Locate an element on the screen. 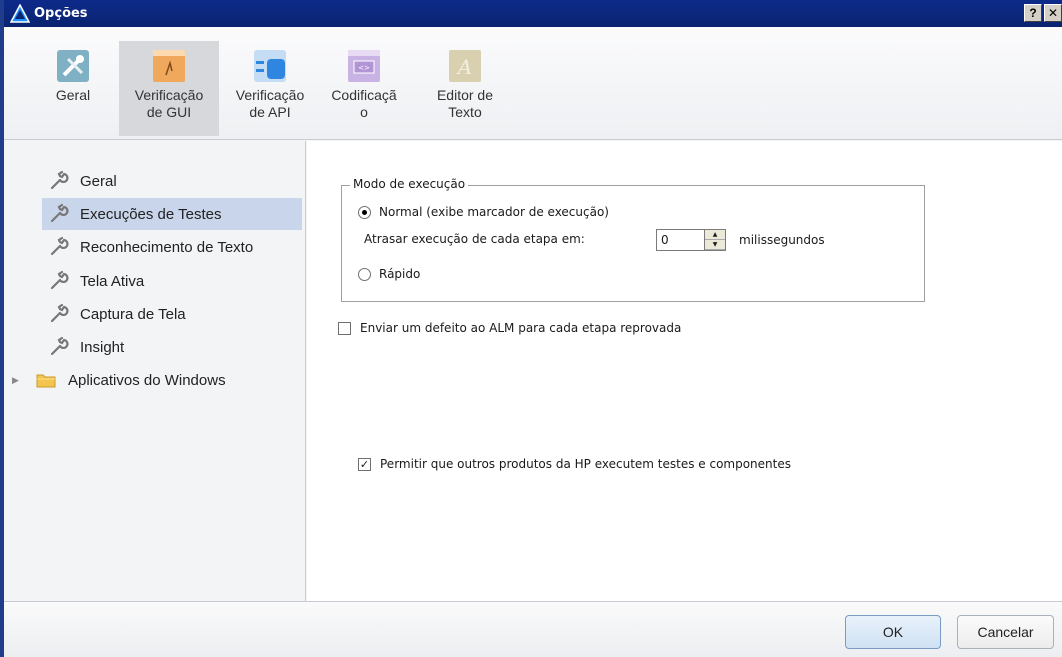  stepper-down-icon: ▼ is located at coordinates (715, 245).